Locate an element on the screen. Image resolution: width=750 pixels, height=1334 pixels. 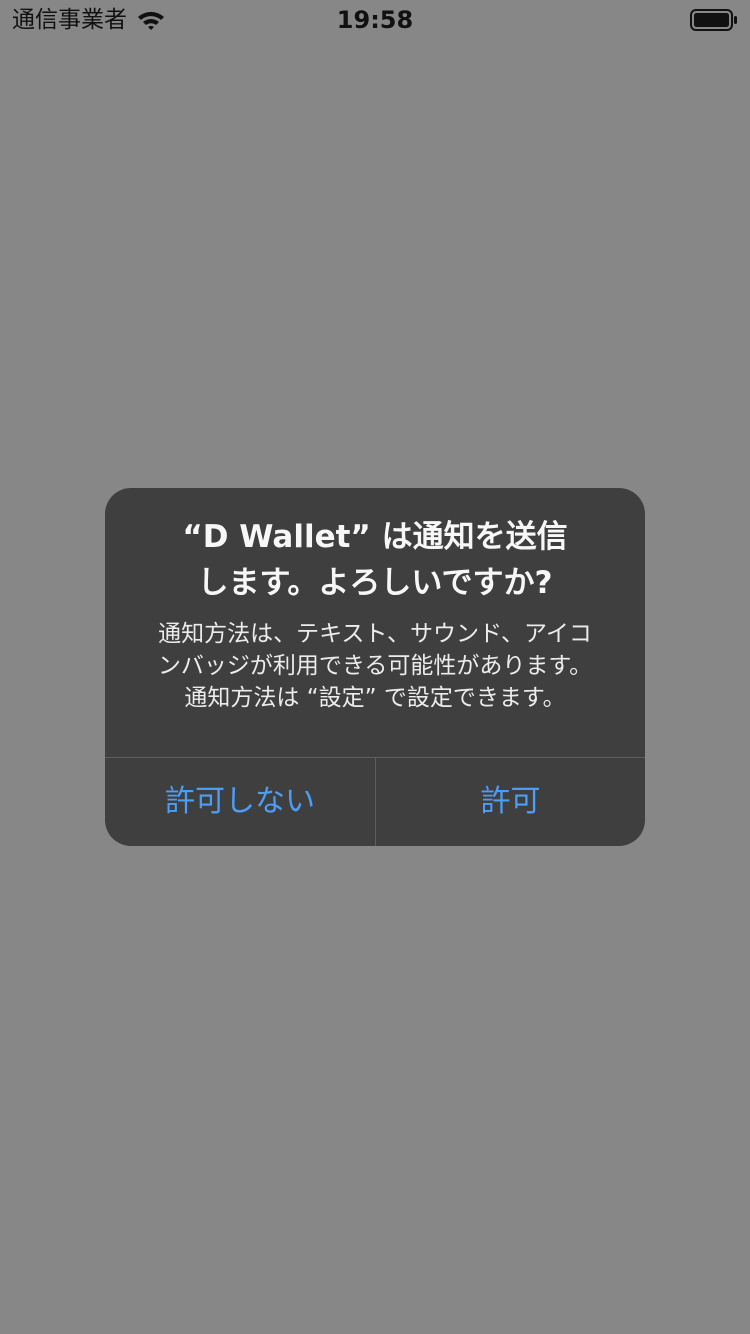
allow-button: 許可 is located at coordinates (510, 802).